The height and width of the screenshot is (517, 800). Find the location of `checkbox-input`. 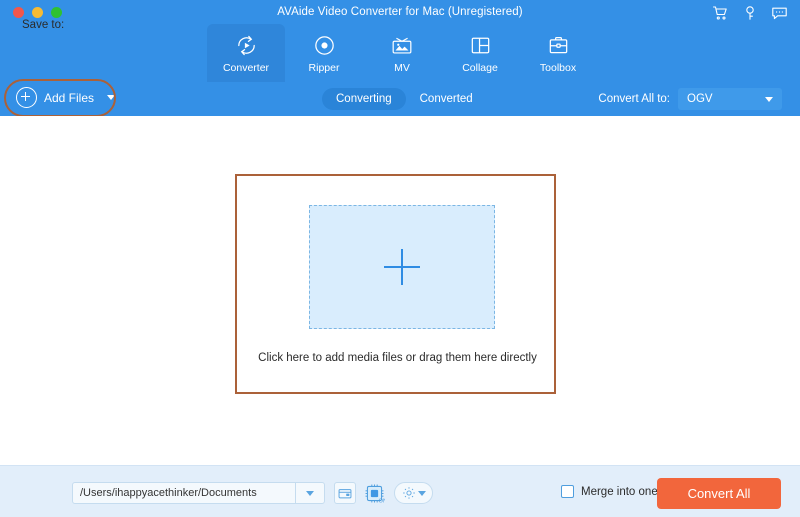

checkbox-input is located at coordinates (567, 491).